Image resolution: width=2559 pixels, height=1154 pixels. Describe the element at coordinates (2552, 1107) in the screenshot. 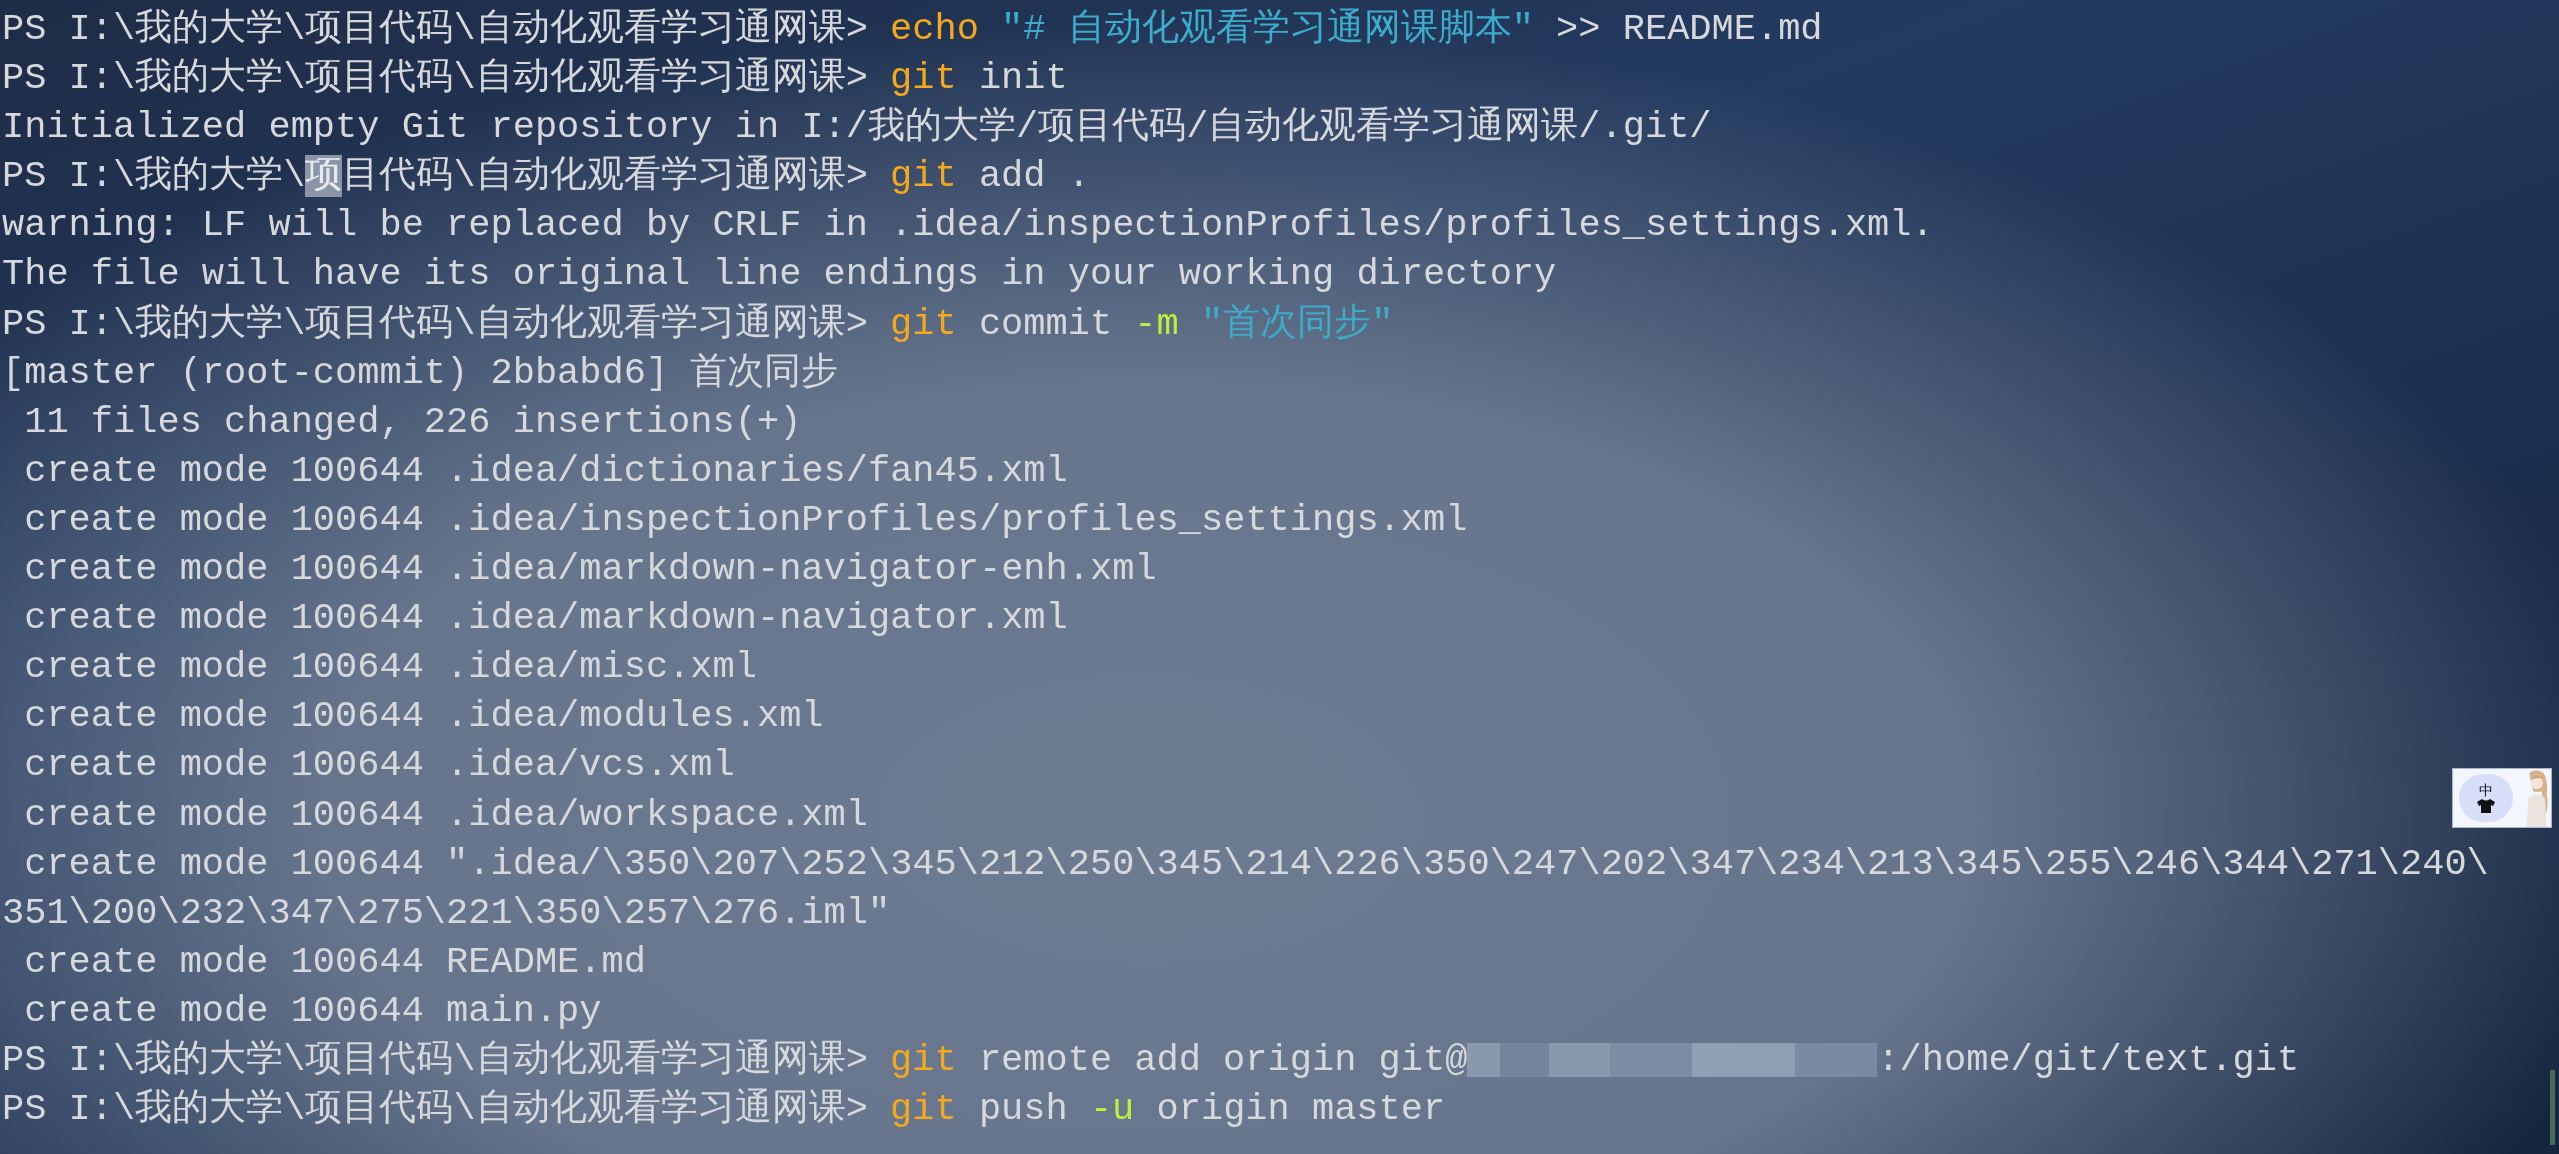

I see `scrollbar` at that location.